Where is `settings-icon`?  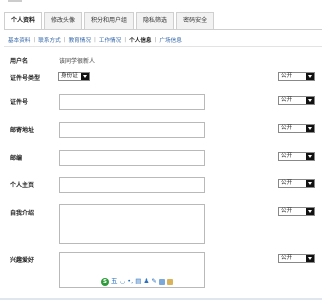 settings-icon is located at coordinates (169, 281).